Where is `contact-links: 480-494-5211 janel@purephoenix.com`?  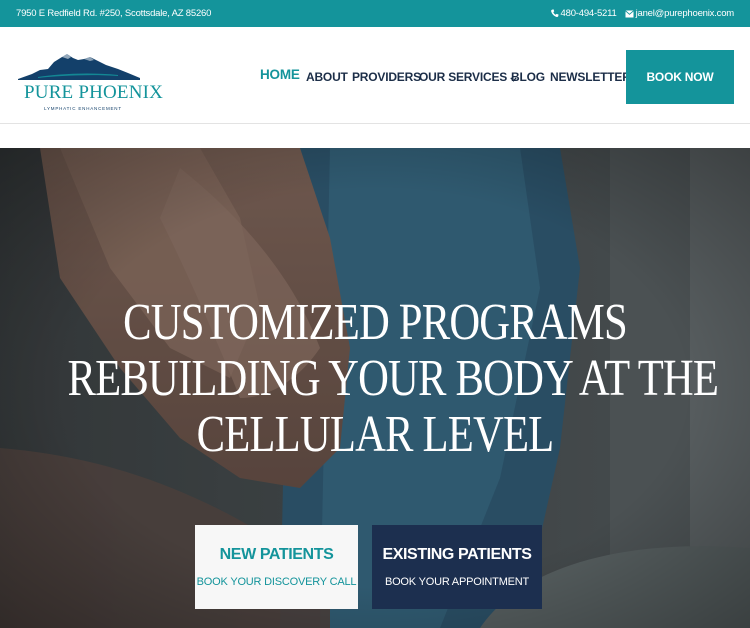 contact-links: 480-494-5211 janel@purephoenix.com is located at coordinates (642, 13).